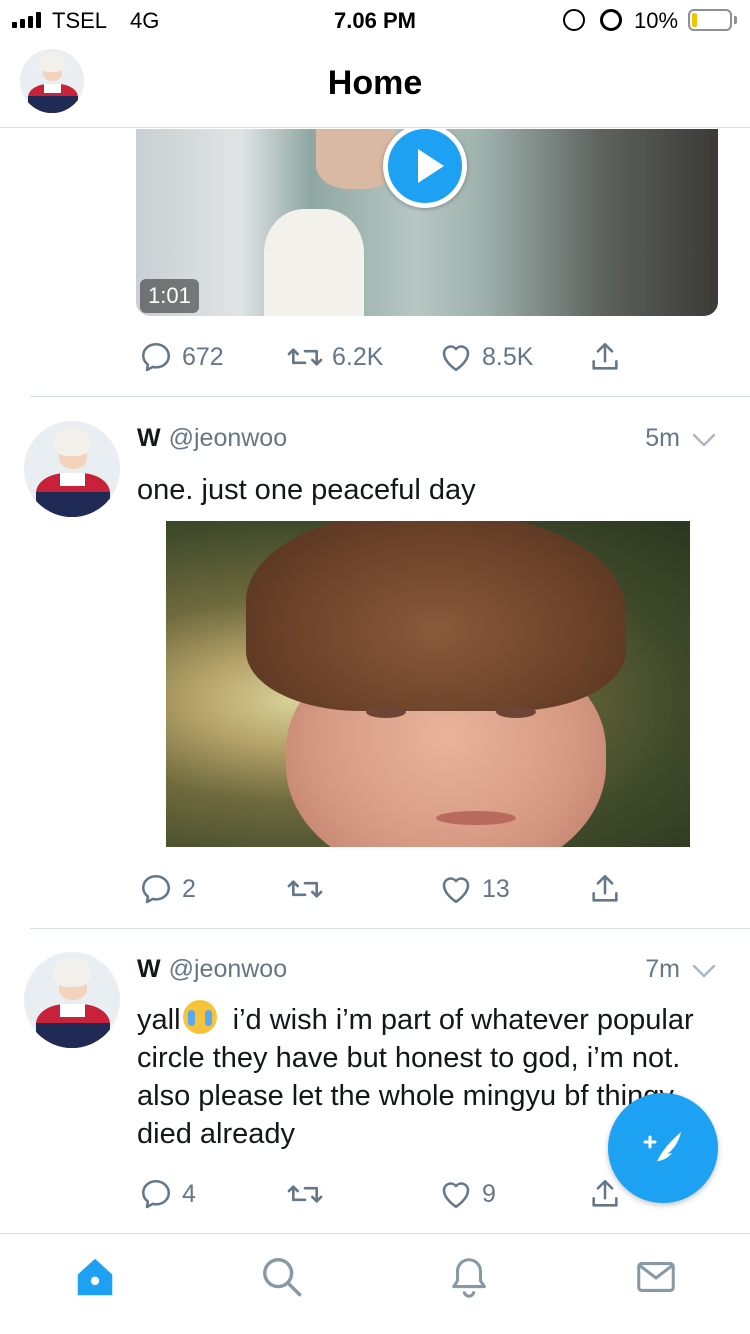 This screenshot has height=1334, width=750. I want to click on reply-button: 672, so click(181, 357).